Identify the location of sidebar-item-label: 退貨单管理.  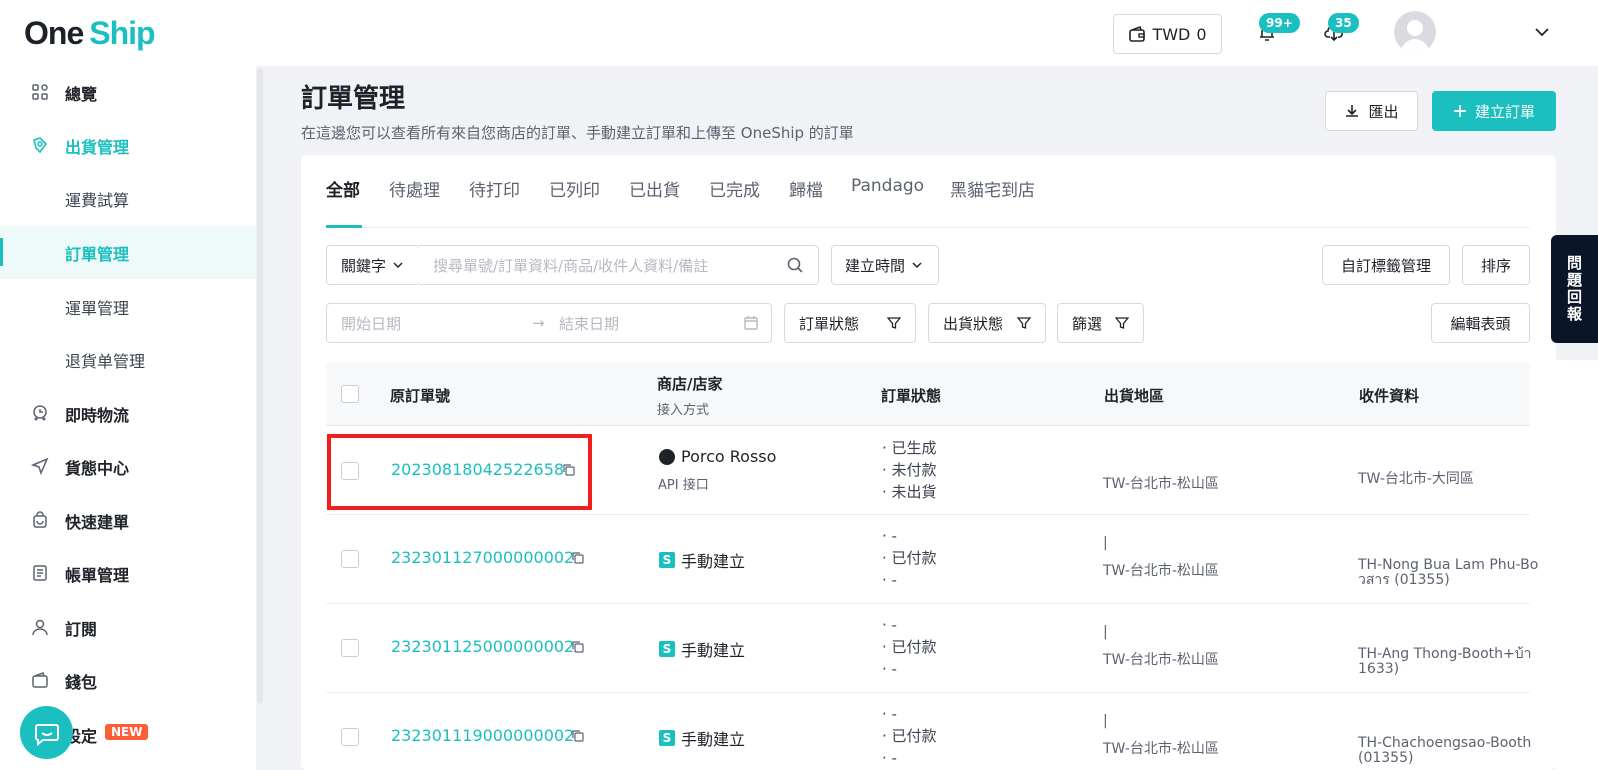
(105, 361).